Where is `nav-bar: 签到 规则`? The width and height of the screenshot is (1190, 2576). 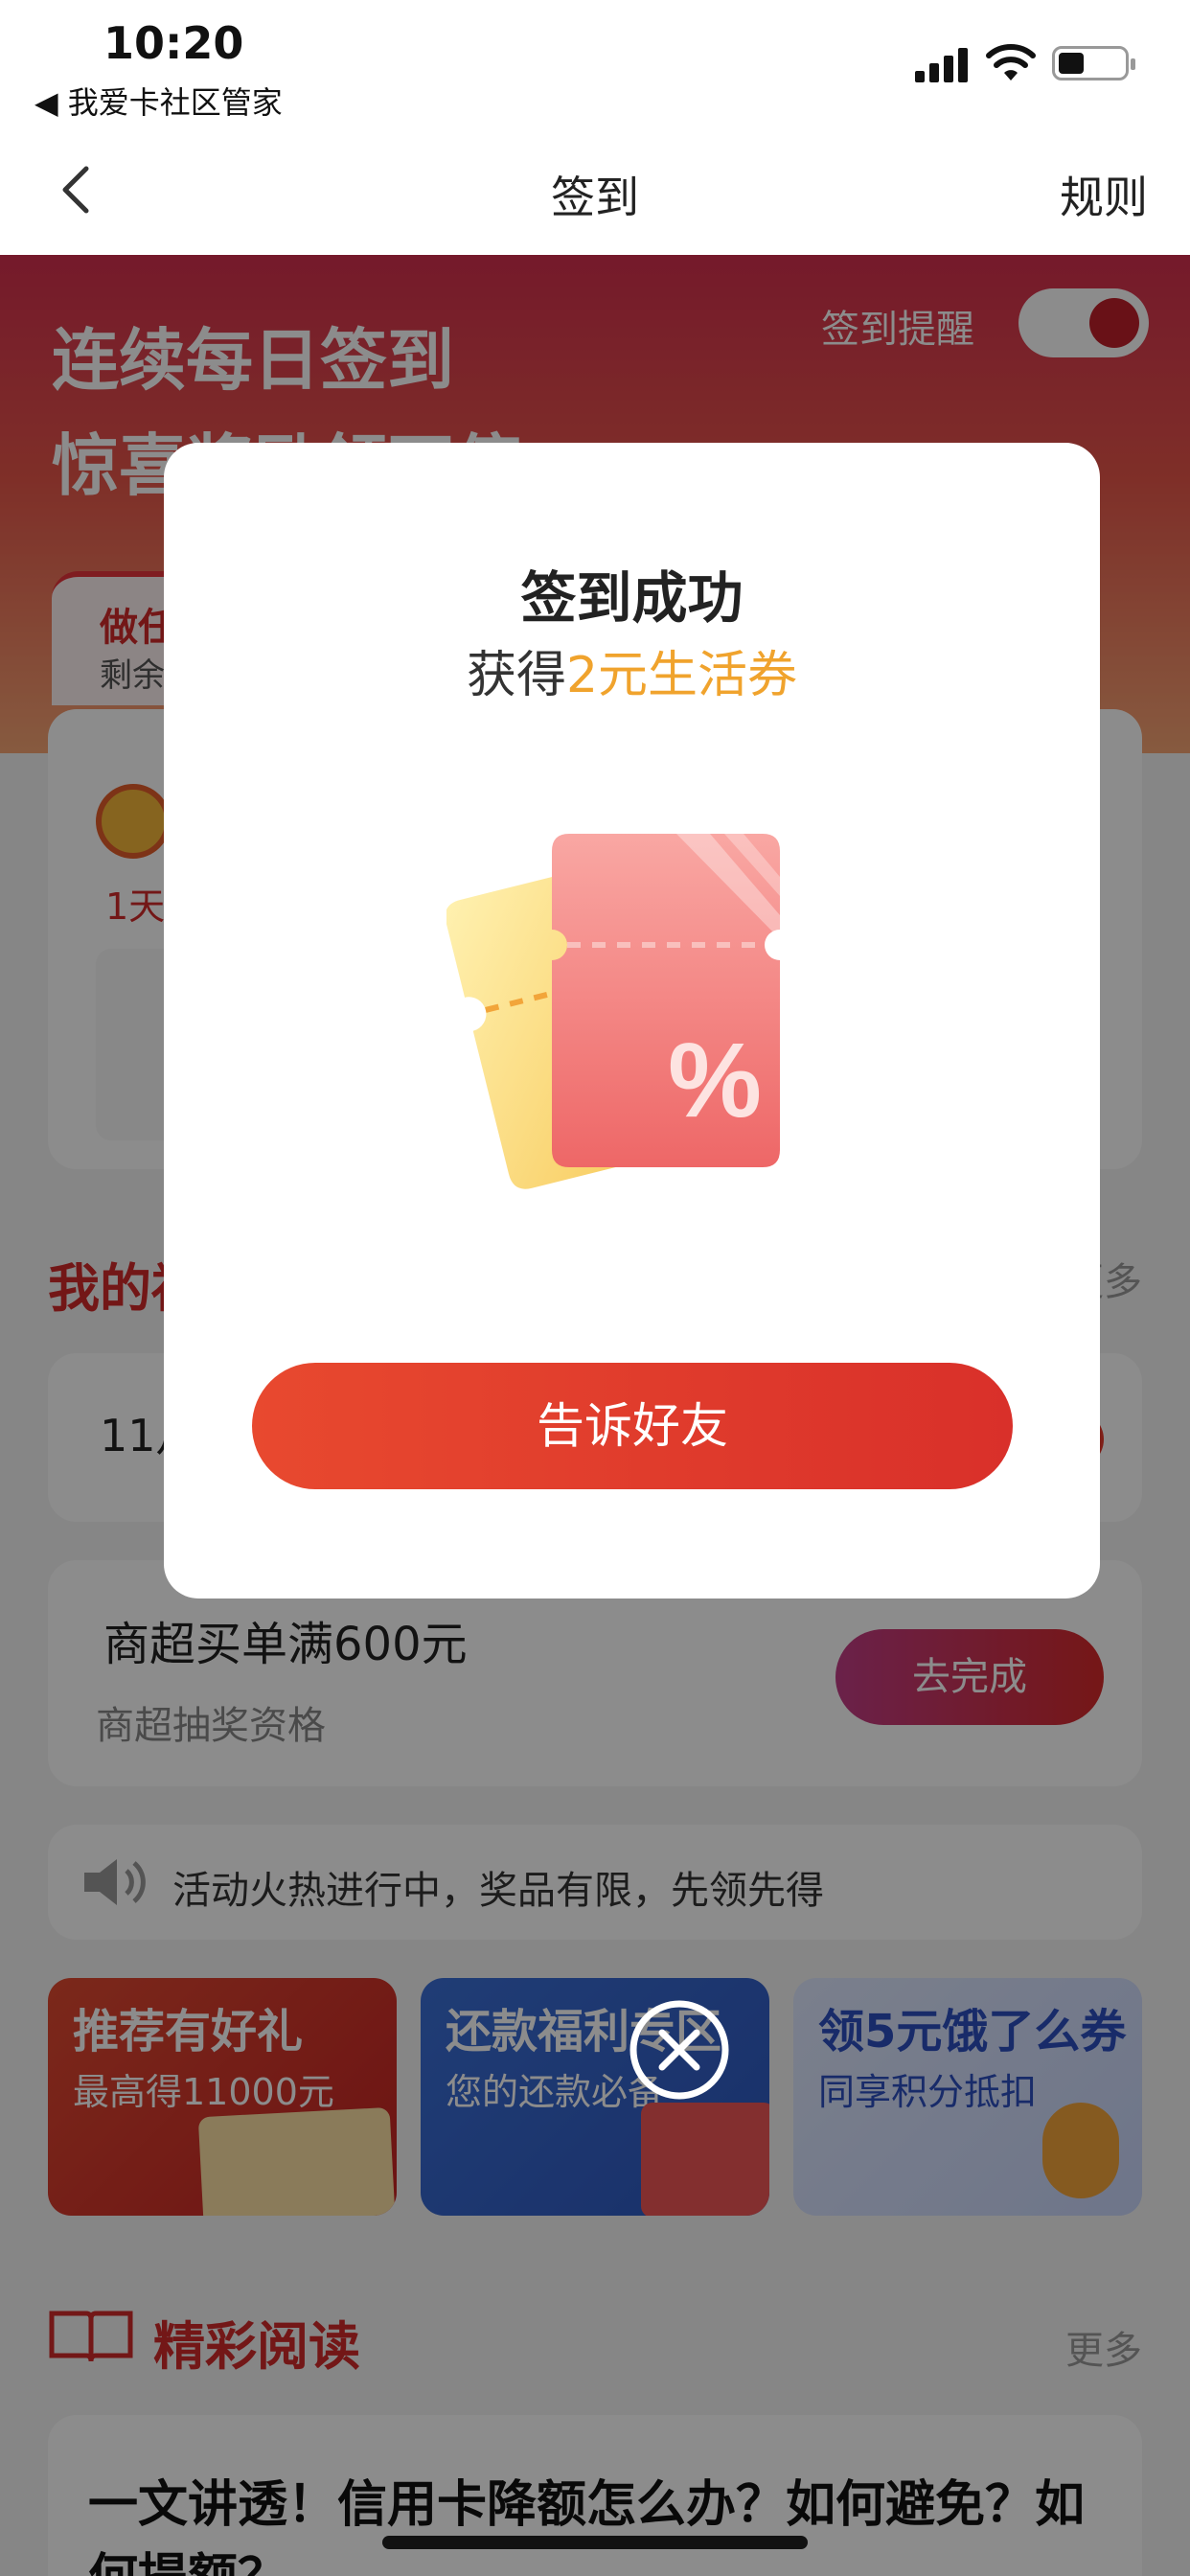
nav-bar: 签到 规则 is located at coordinates (595, 190).